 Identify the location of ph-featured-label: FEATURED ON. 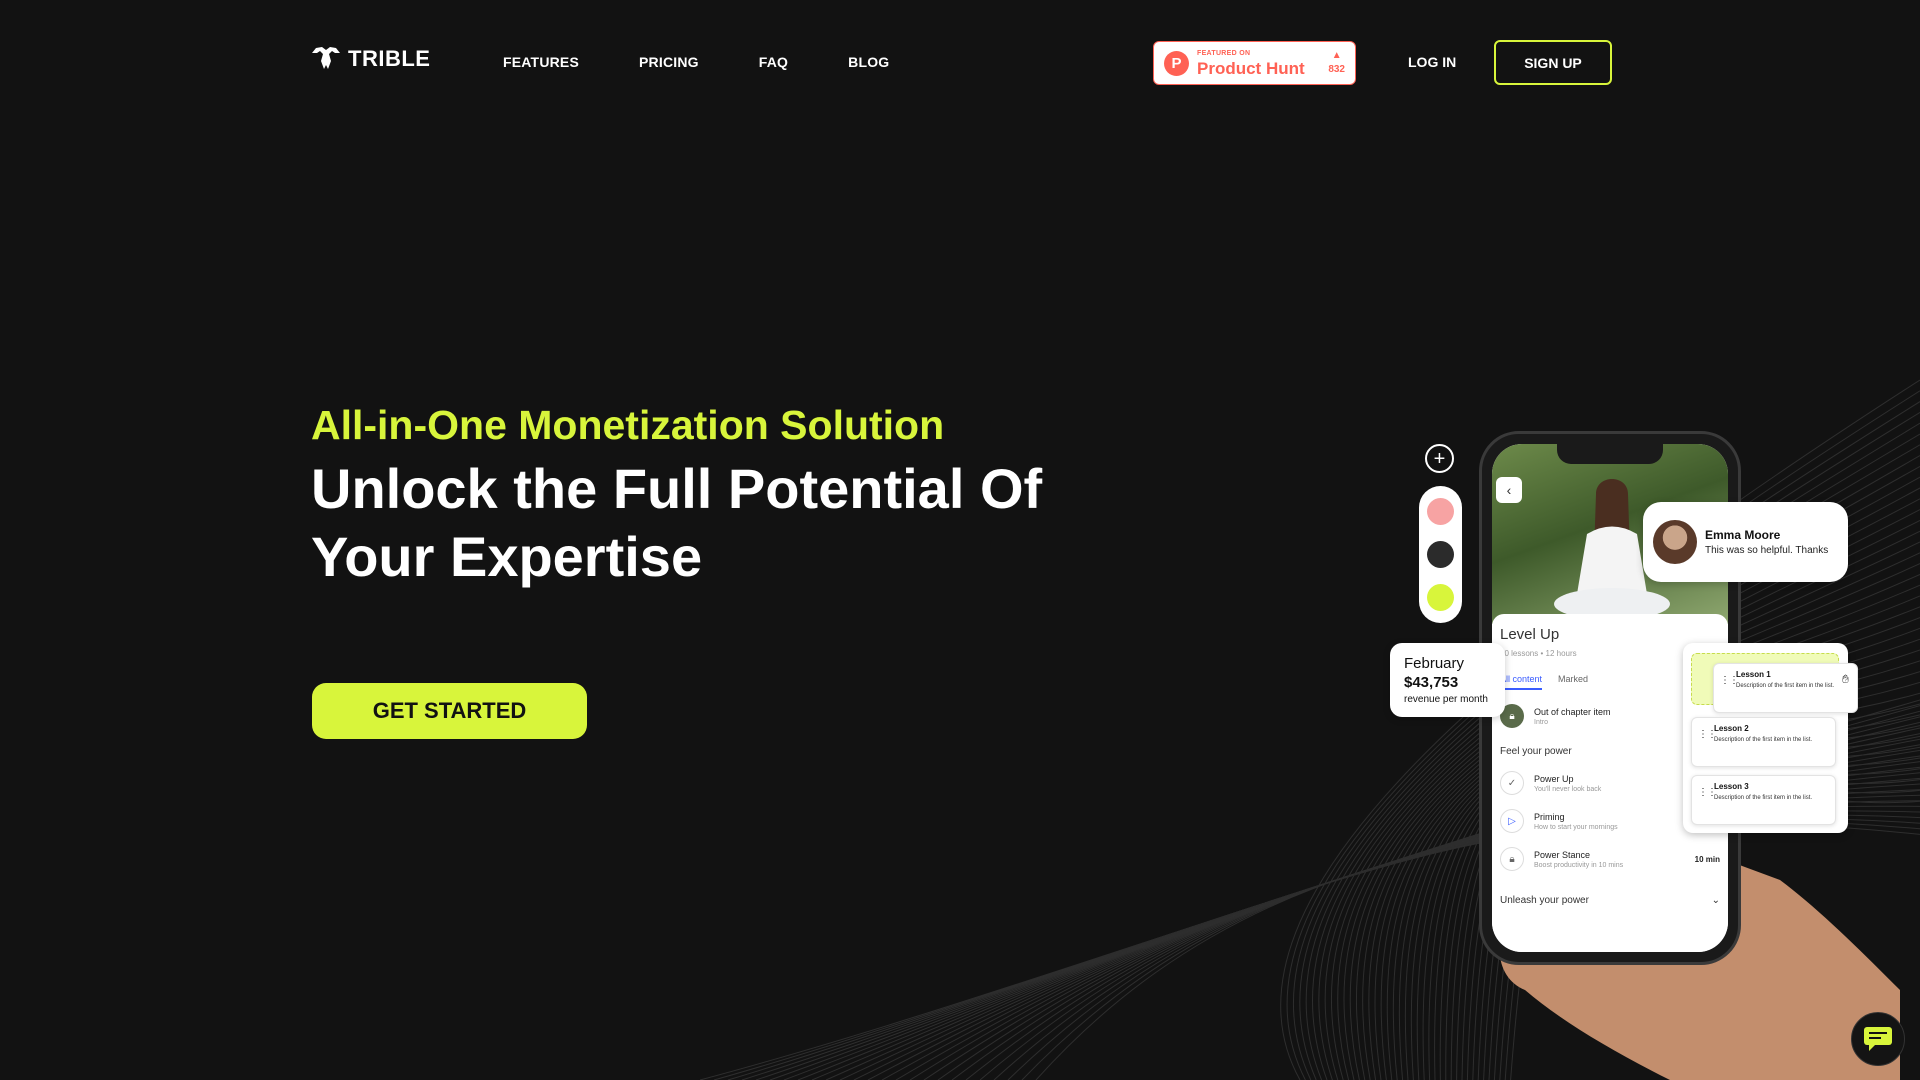
(1224, 53).